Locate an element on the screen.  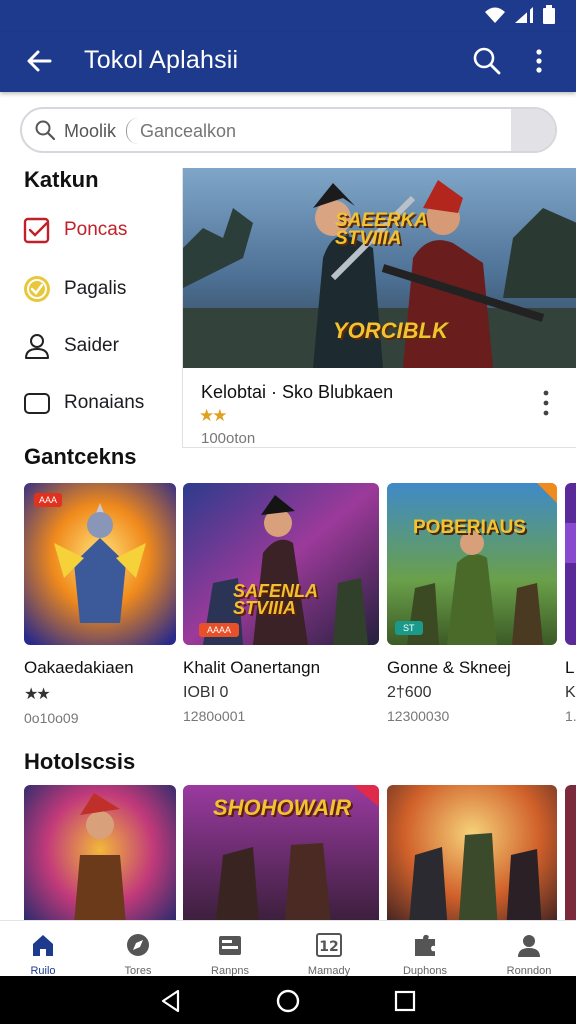
card-icon is located at coordinates (230, 945).